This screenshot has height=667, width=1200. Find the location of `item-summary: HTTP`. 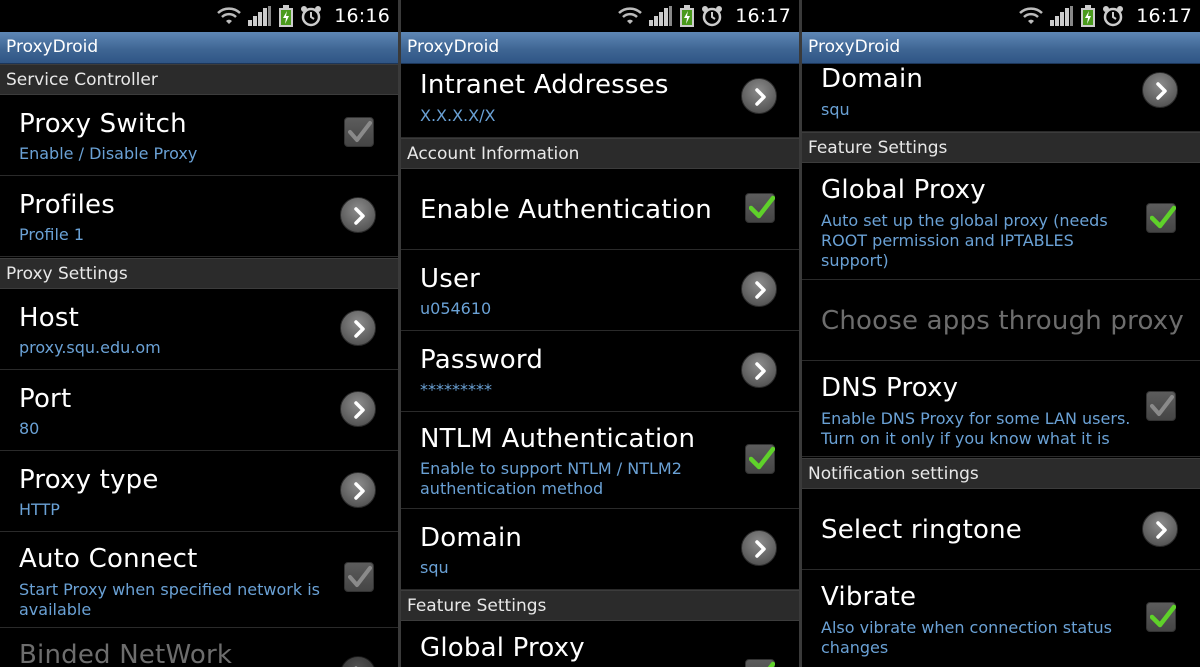

item-summary: HTTP is located at coordinates (39, 509).